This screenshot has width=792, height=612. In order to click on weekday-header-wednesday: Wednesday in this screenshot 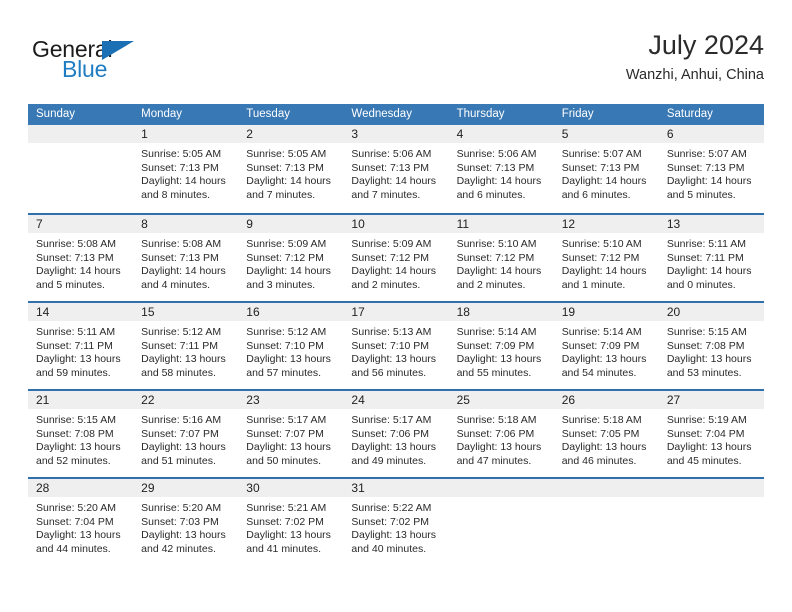, I will do `click(381, 114)`.